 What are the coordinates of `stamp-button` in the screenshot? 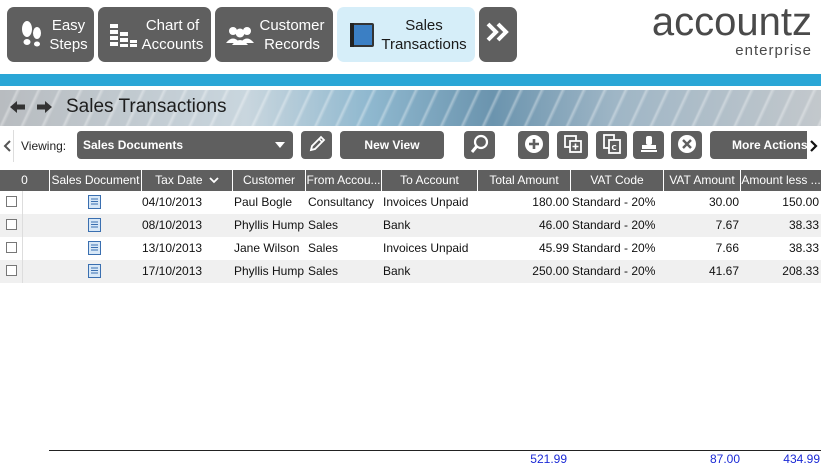 It's located at (648, 145).